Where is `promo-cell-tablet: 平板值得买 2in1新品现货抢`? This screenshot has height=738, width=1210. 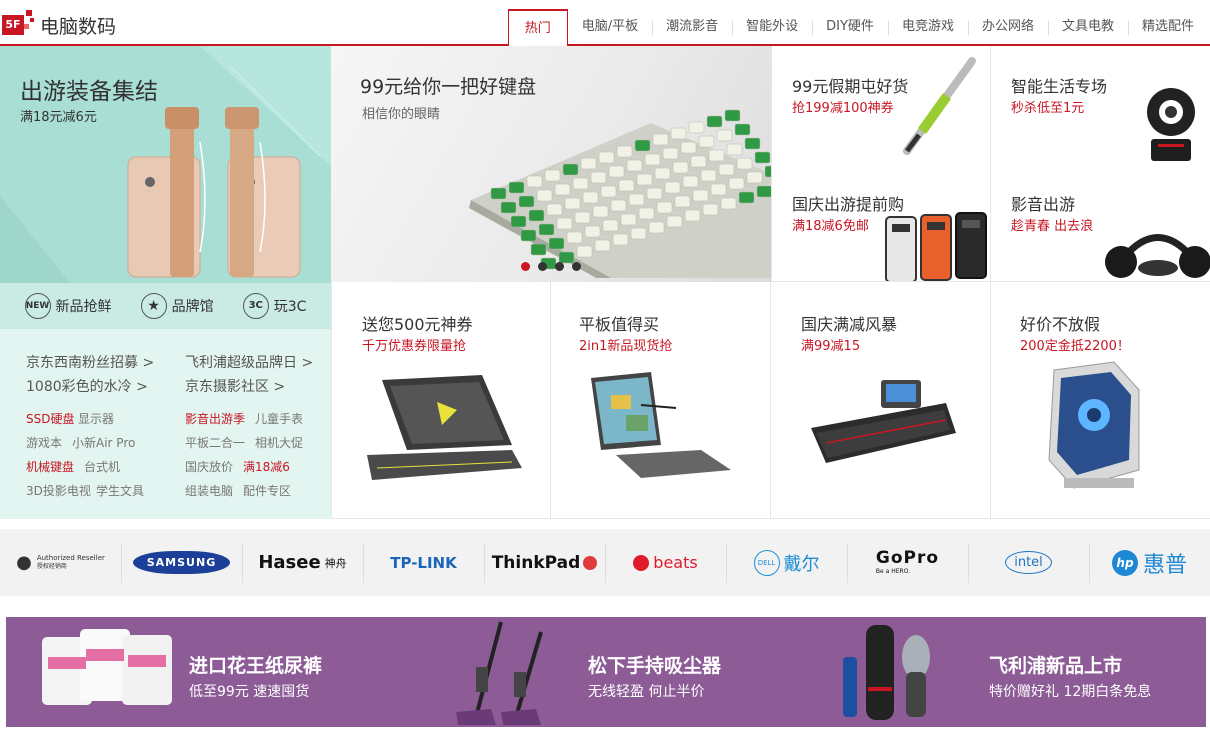 promo-cell-tablet: 平板值得买 2in1新品现货抢 is located at coordinates (660, 400).